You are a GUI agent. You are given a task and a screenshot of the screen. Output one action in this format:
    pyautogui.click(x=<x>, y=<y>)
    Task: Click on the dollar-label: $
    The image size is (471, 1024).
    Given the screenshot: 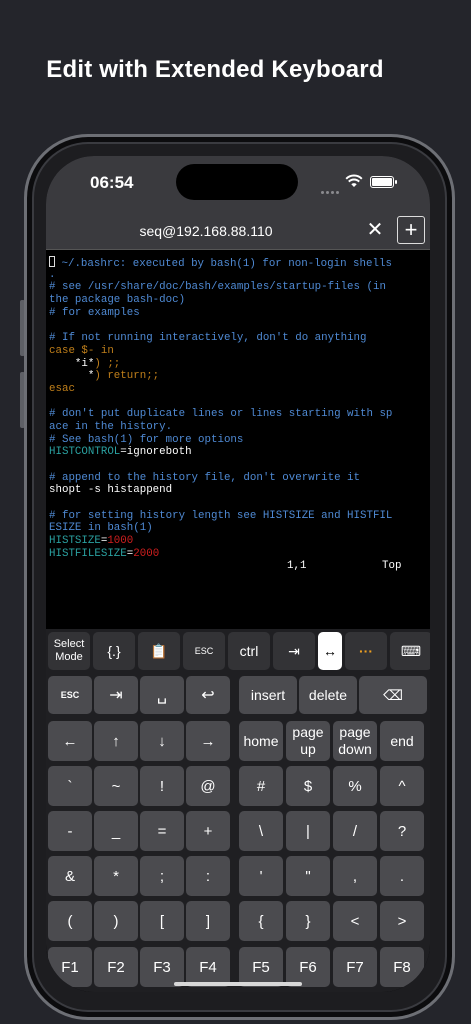 What is the action you would take?
    pyautogui.click(x=308, y=786)
    